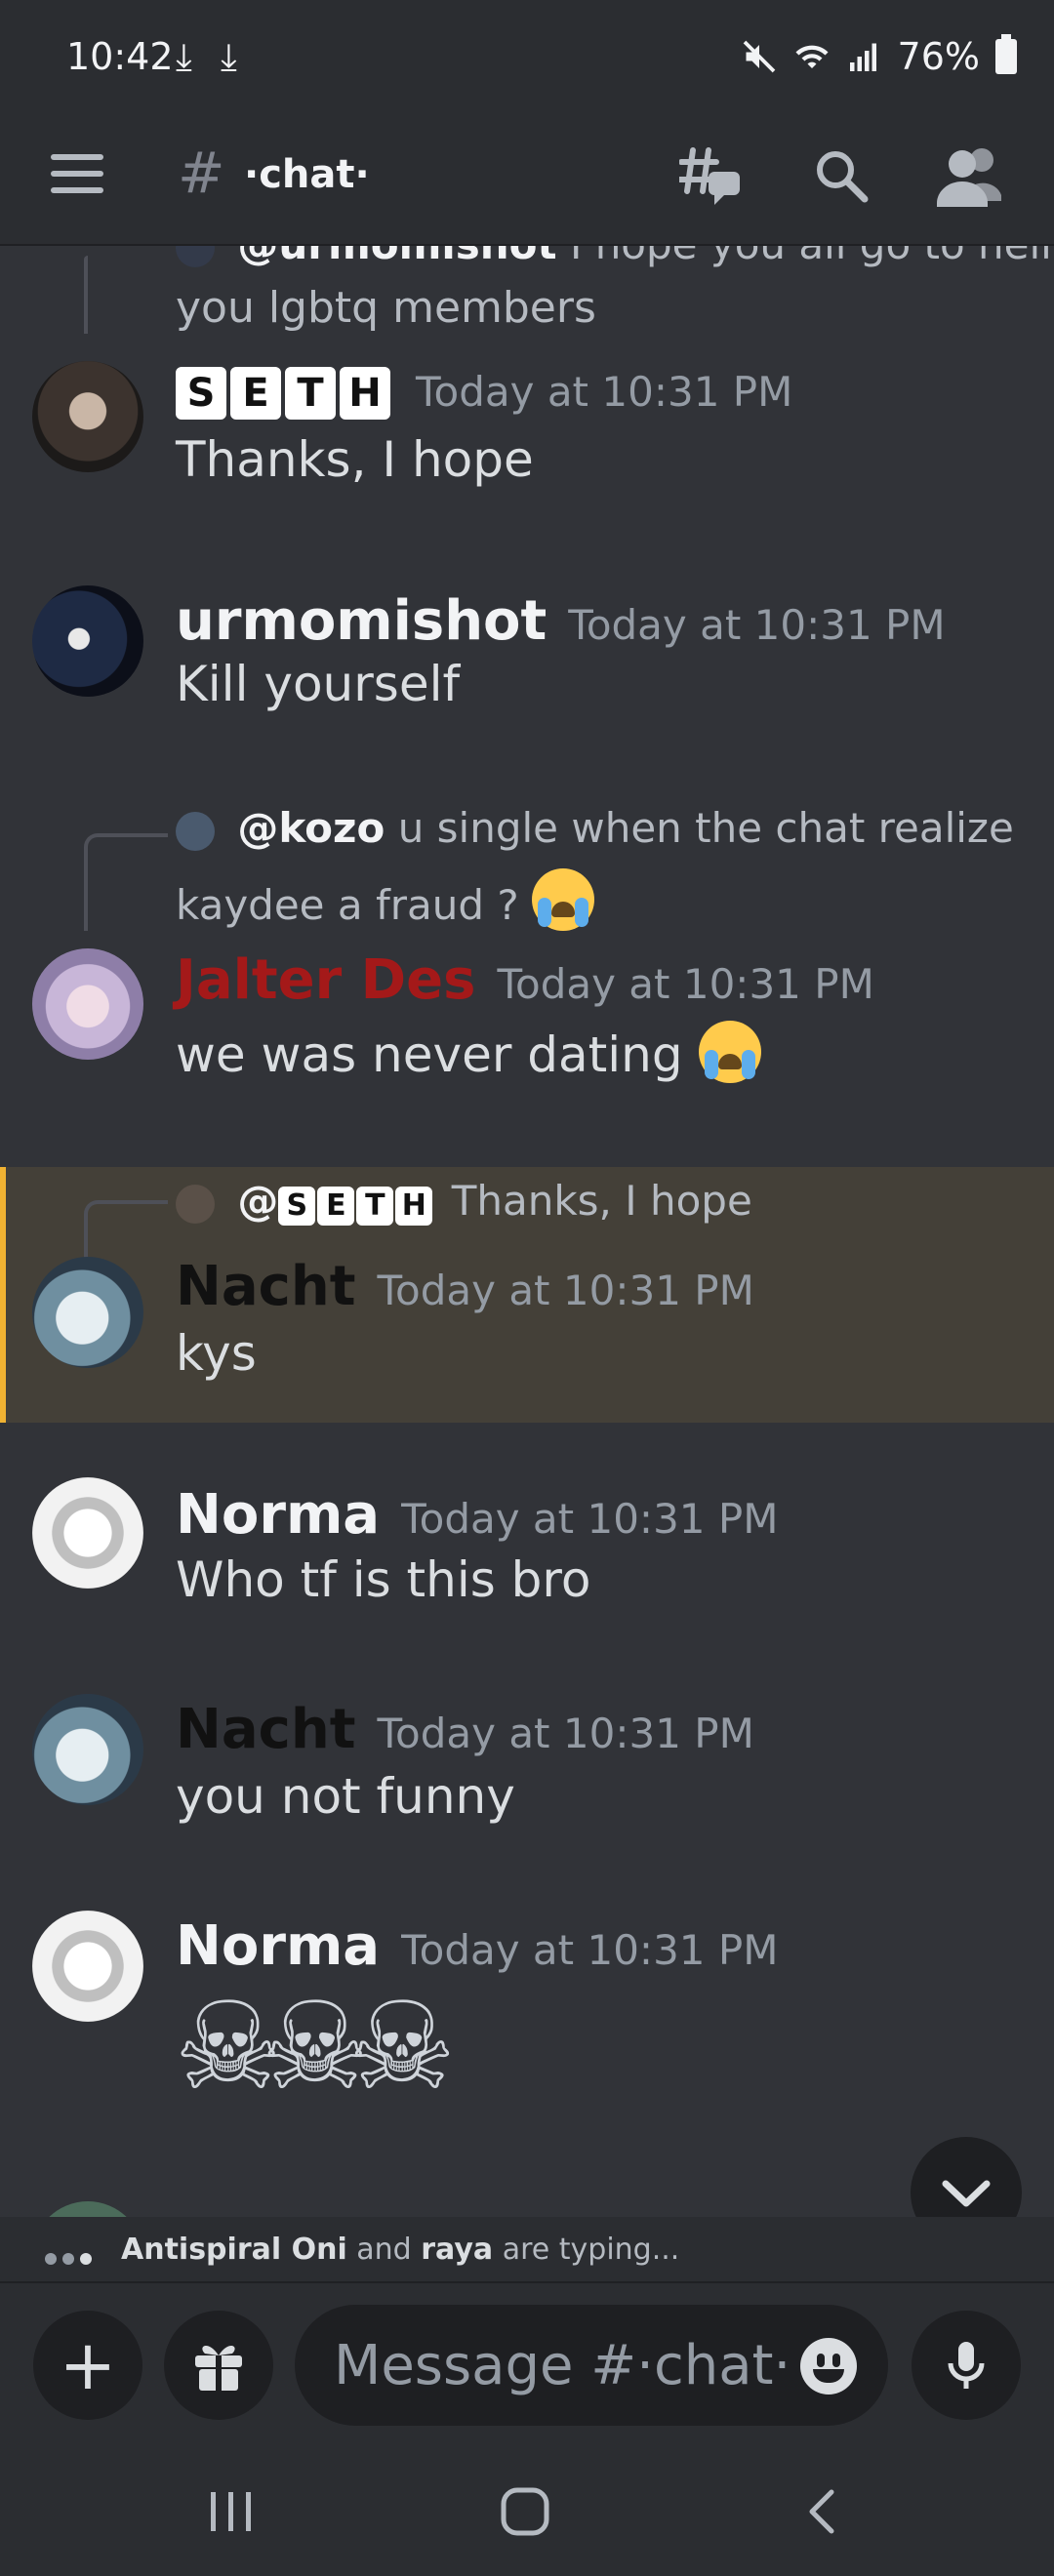 The height and width of the screenshot is (2576, 1054). Describe the element at coordinates (812, 56) in the screenshot. I see `wifi-icon` at that location.